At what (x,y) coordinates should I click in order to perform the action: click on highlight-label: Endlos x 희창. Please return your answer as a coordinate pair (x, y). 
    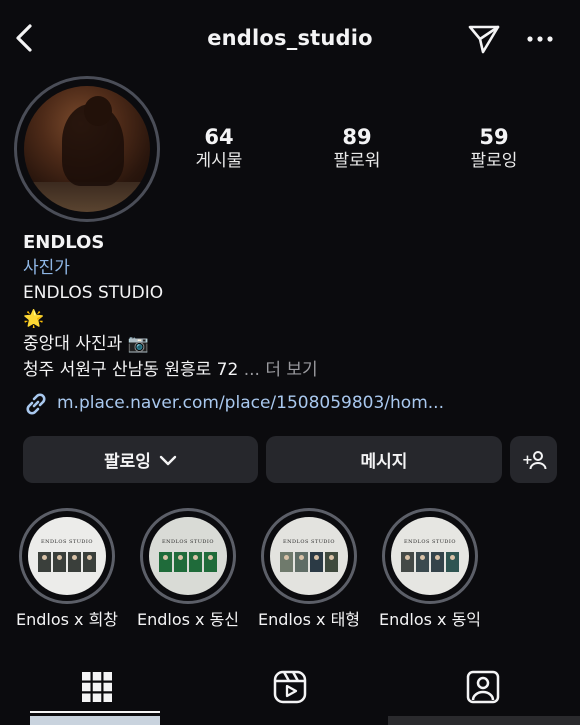
    Looking at the image, I should click on (67, 619).